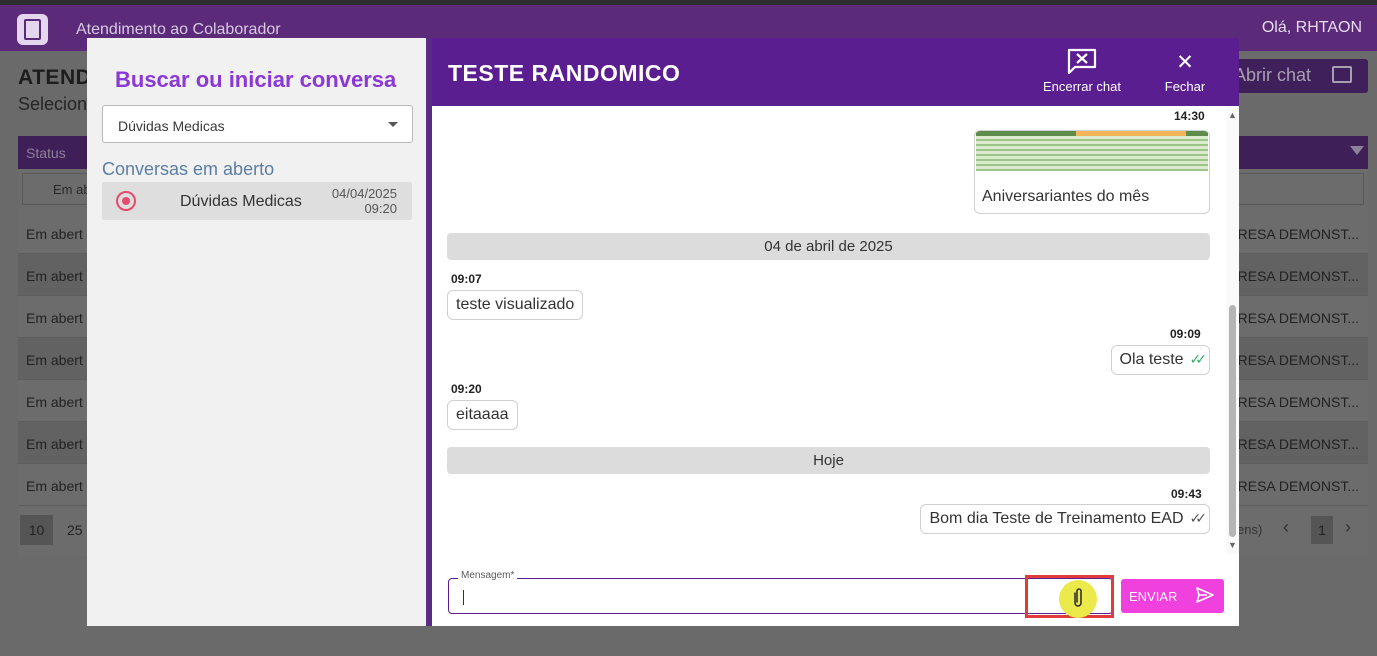 Image resolution: width=1377 pixels, height=656 pixels. I want to click on message-bubble-received: teste visualizado, so click(515, 305).